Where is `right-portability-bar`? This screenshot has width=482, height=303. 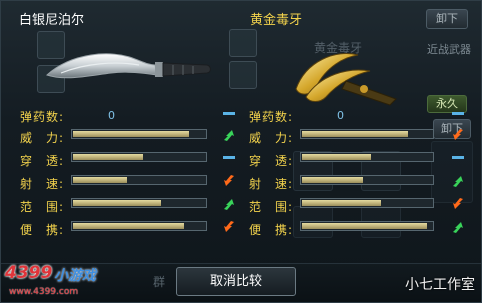
right-portability-bar is located at coordinates (367, 226).